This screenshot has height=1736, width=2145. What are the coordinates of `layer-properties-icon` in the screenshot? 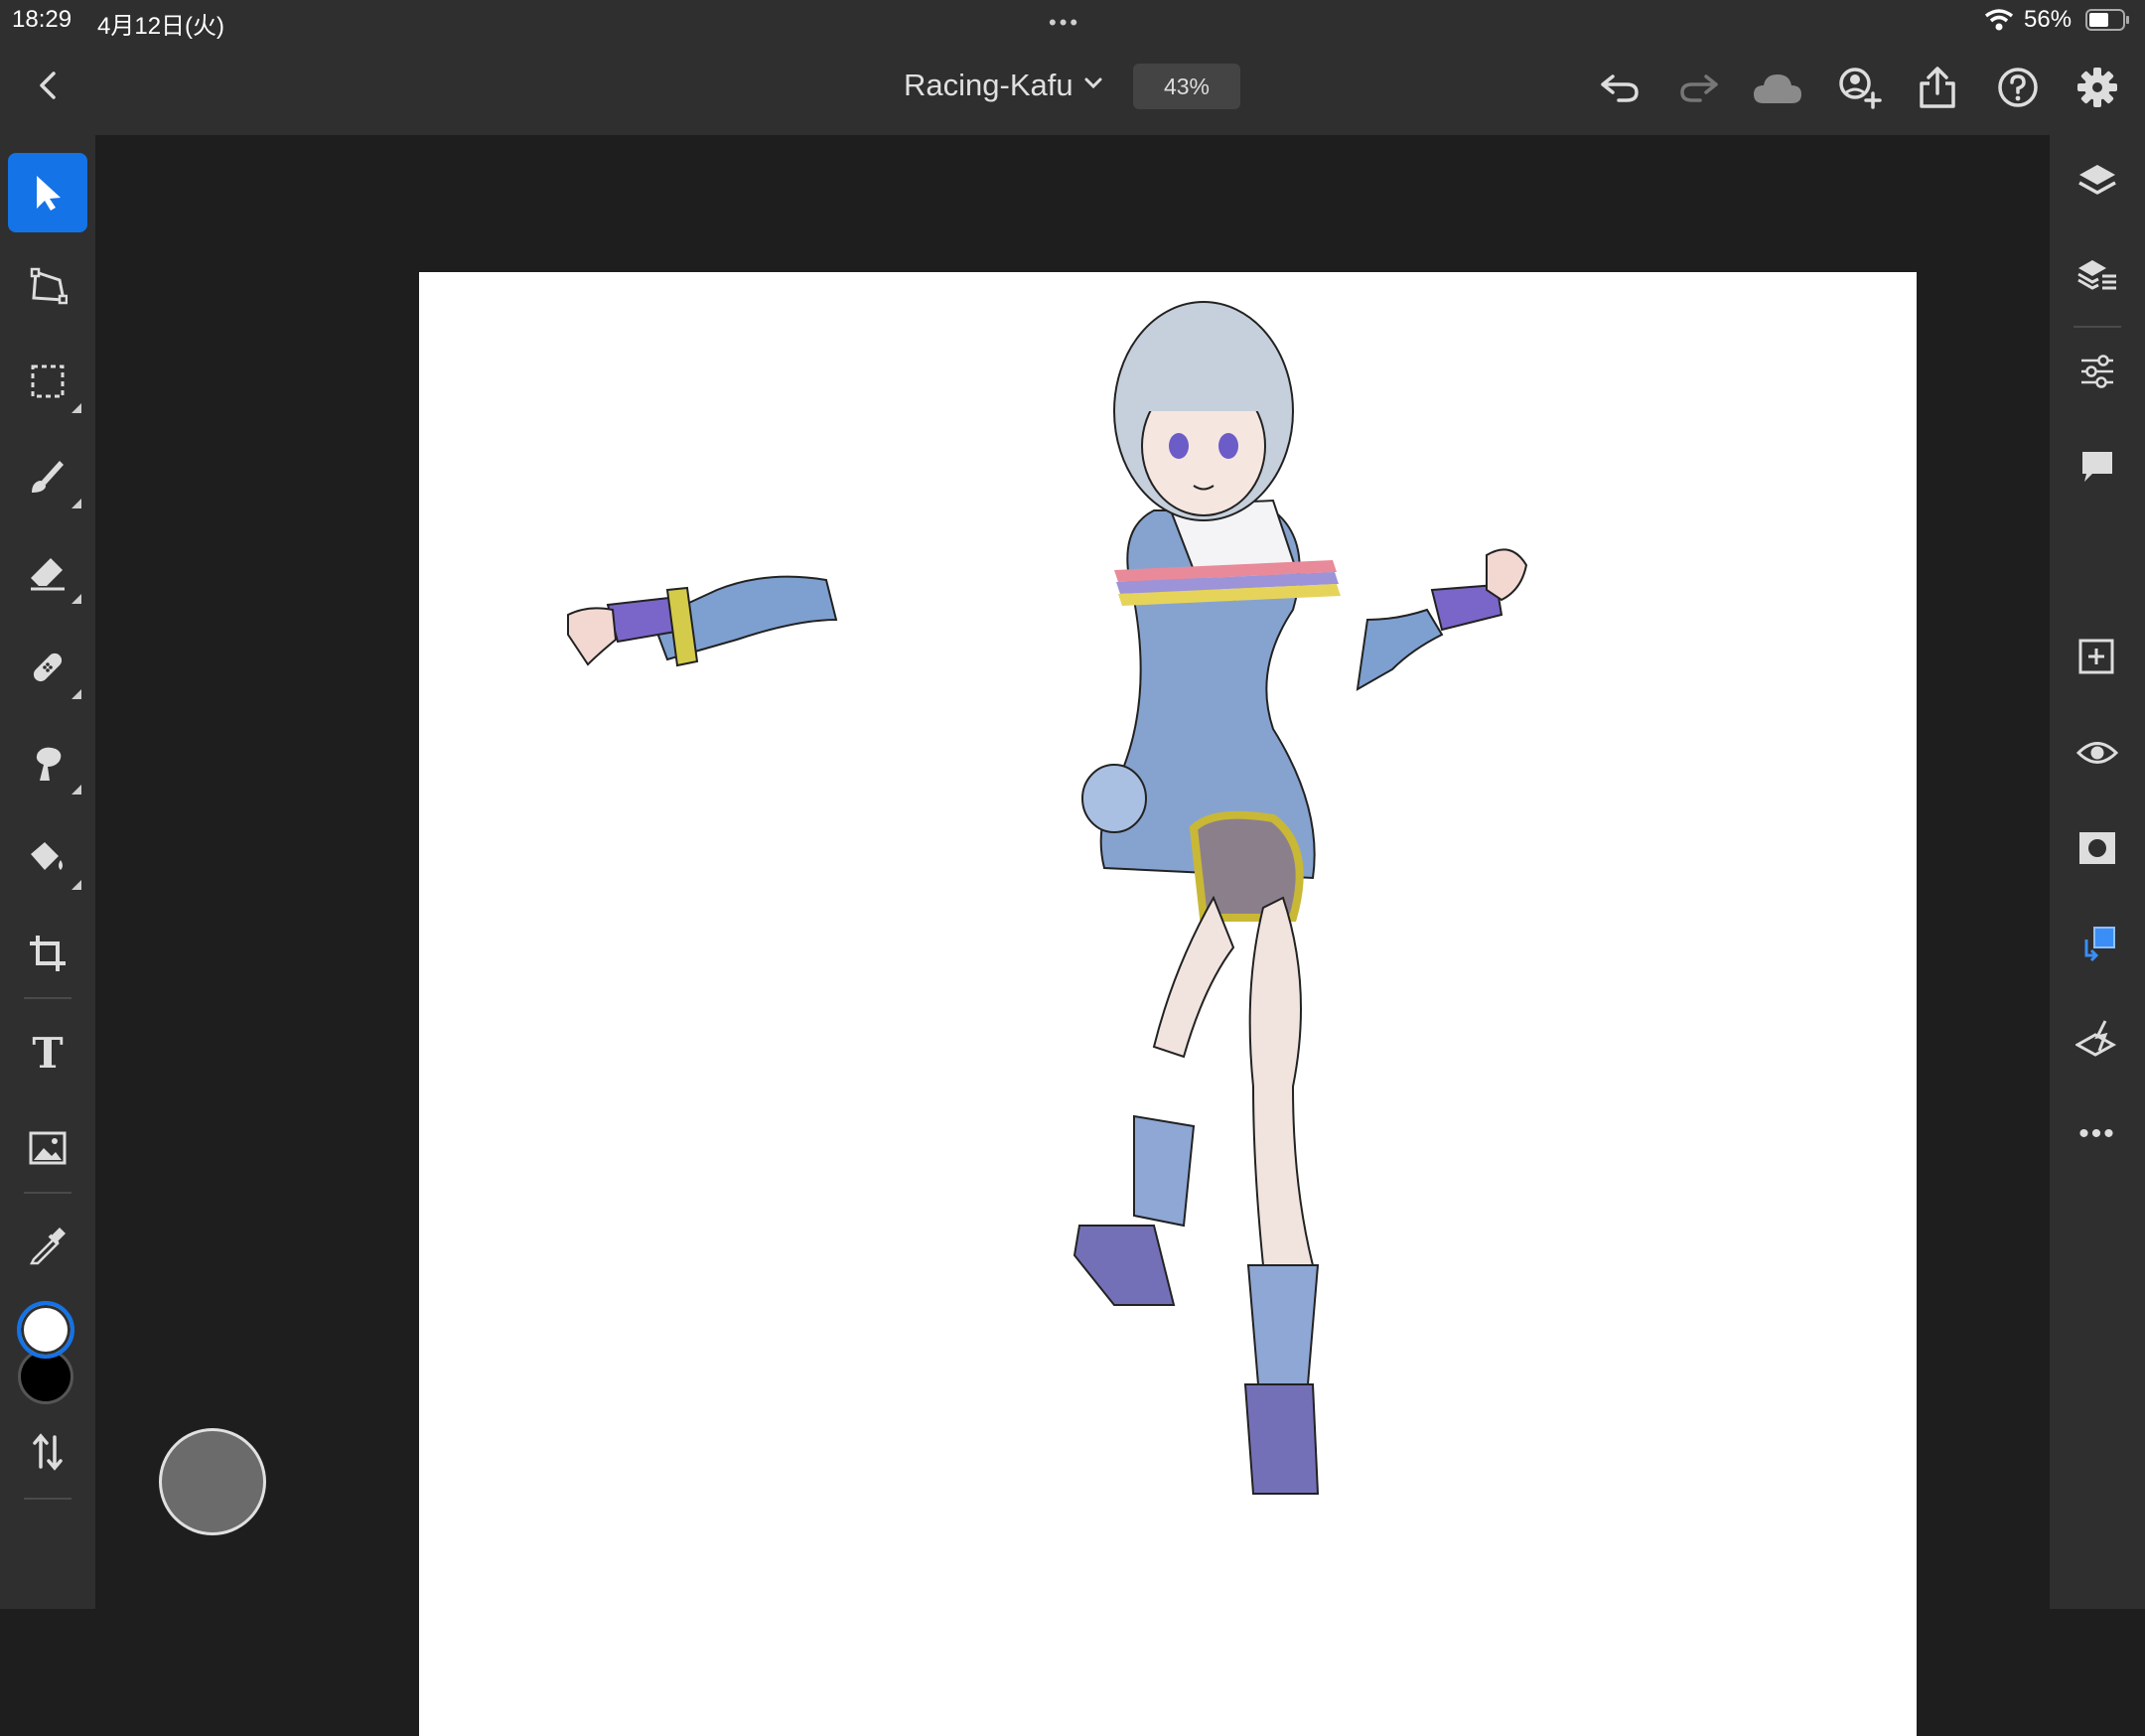 It's located at (2096, 275).